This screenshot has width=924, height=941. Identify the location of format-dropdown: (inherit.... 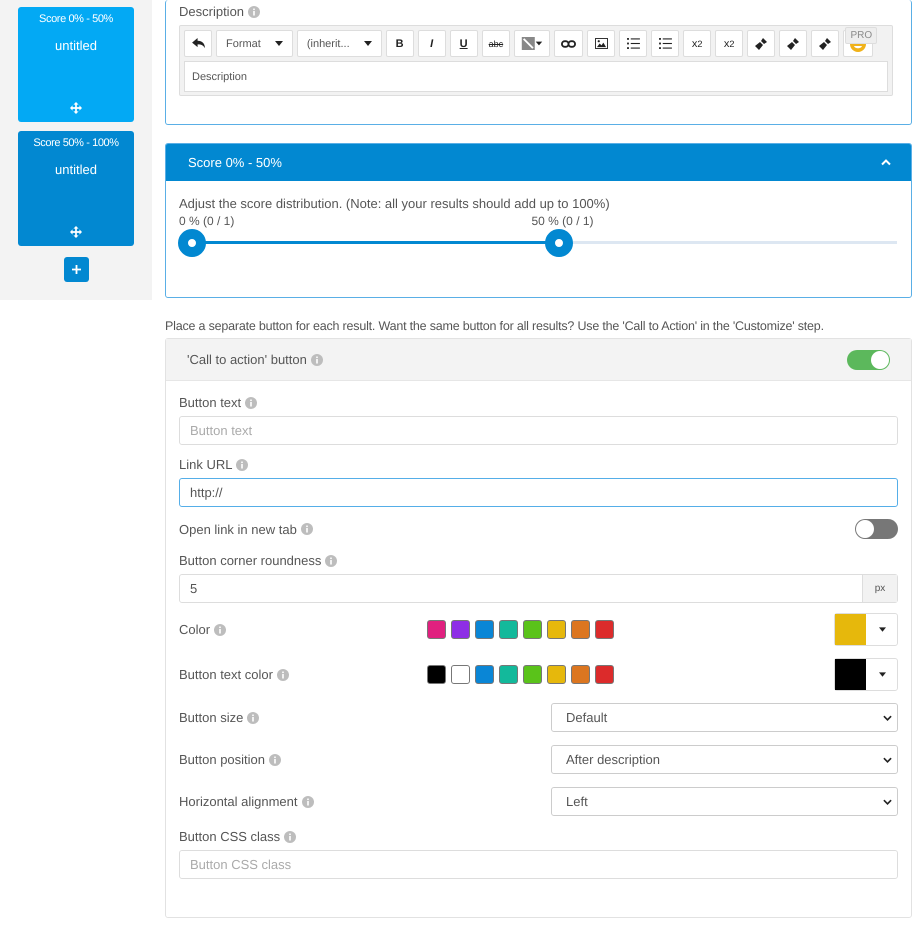
(339, 43).